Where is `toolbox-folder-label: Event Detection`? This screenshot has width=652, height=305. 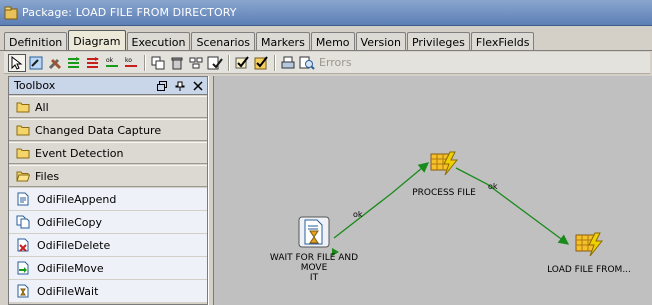
toolbox-folder-label: Event Detection is located at coordinates (79, 153).